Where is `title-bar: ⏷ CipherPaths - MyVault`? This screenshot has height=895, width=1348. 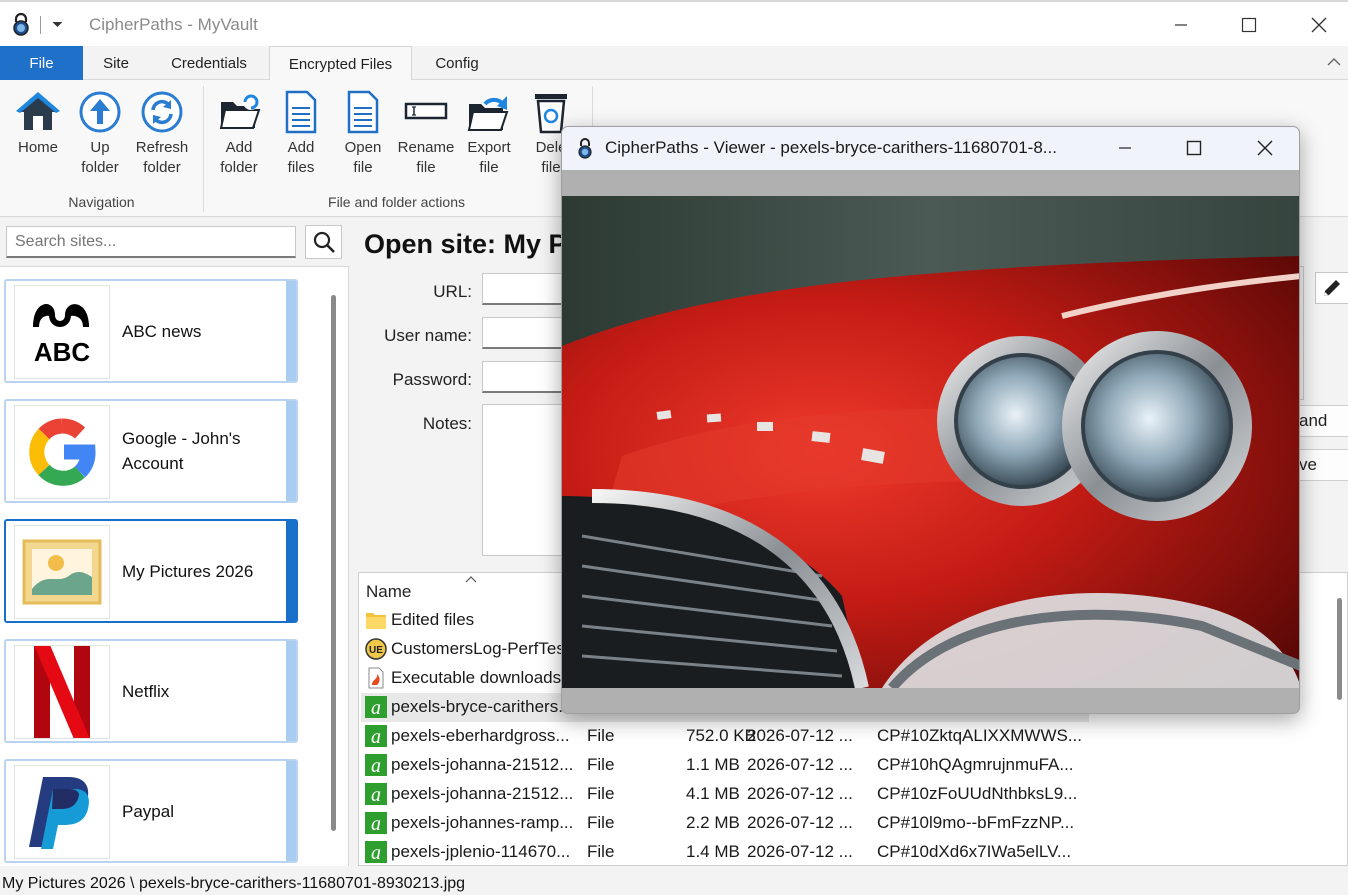
title-bar: ⏷ CipherPaths - MyVault is located at coordinates (674, 23).